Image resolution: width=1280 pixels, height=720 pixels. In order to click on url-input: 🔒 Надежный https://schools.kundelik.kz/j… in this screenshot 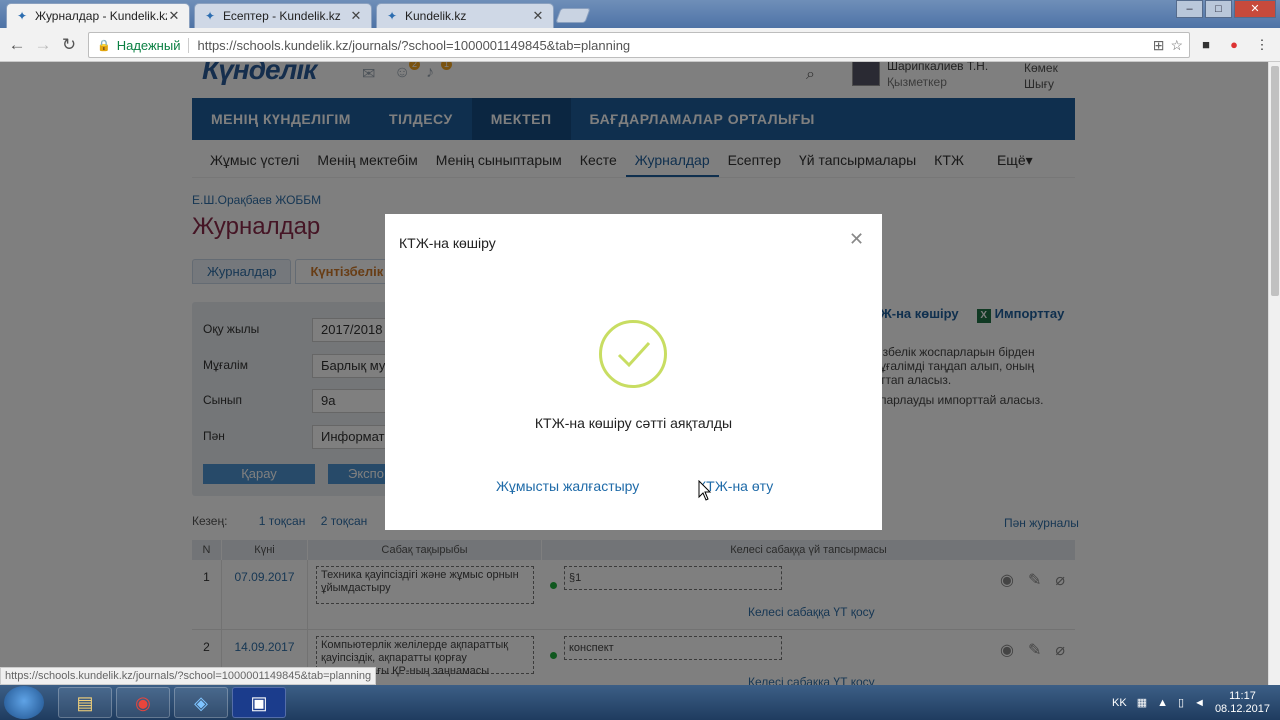, I will do `click(639, 45)`.